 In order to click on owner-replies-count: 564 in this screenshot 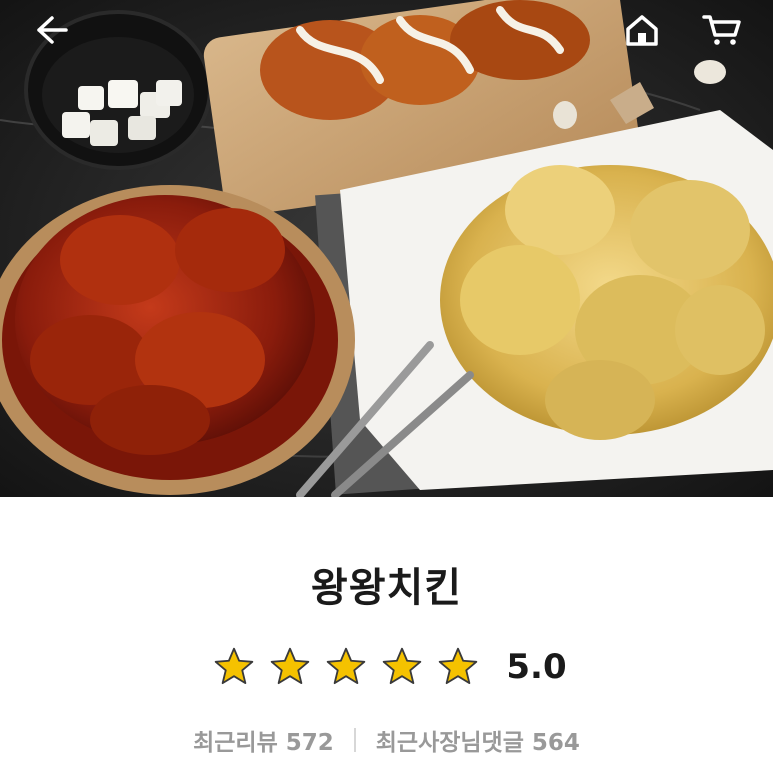, I will do `click(555, 743)`.